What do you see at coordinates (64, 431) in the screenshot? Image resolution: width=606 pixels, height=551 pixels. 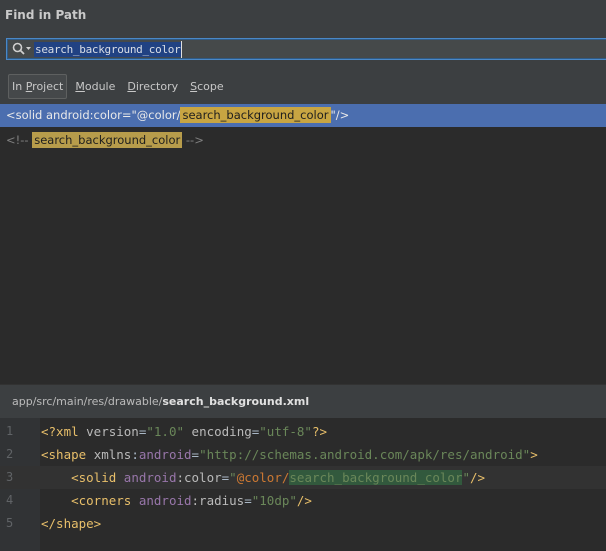 I see `code-token: <?xml` at bounding box center [64, 431].